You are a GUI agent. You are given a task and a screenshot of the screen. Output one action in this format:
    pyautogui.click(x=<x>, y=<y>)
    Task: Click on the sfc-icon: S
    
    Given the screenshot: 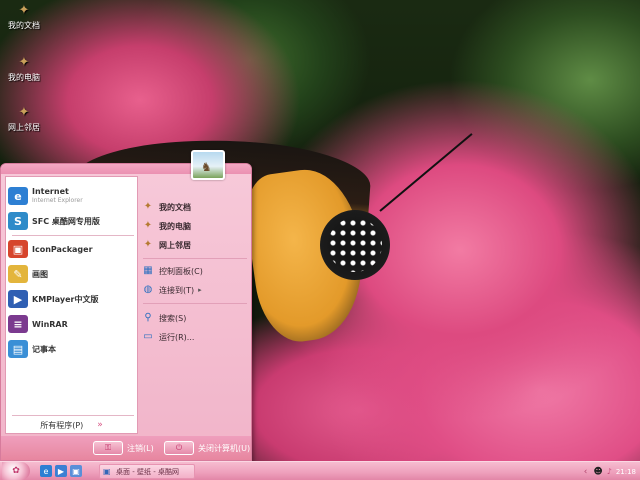 What is the action you would take?
    pyautogui.click(x=18, y=221)
    